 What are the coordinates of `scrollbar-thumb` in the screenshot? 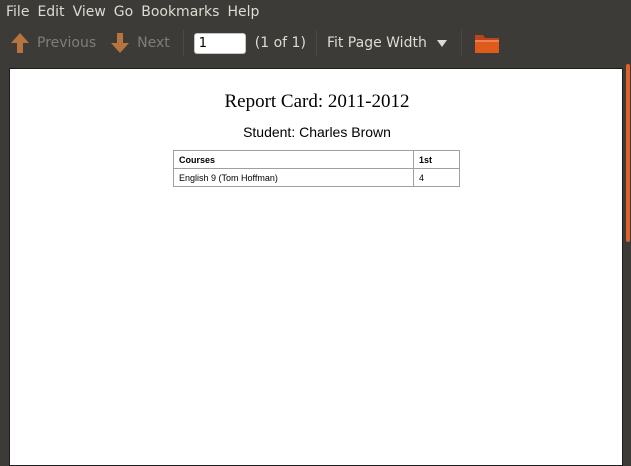 It's located at (628, 153).